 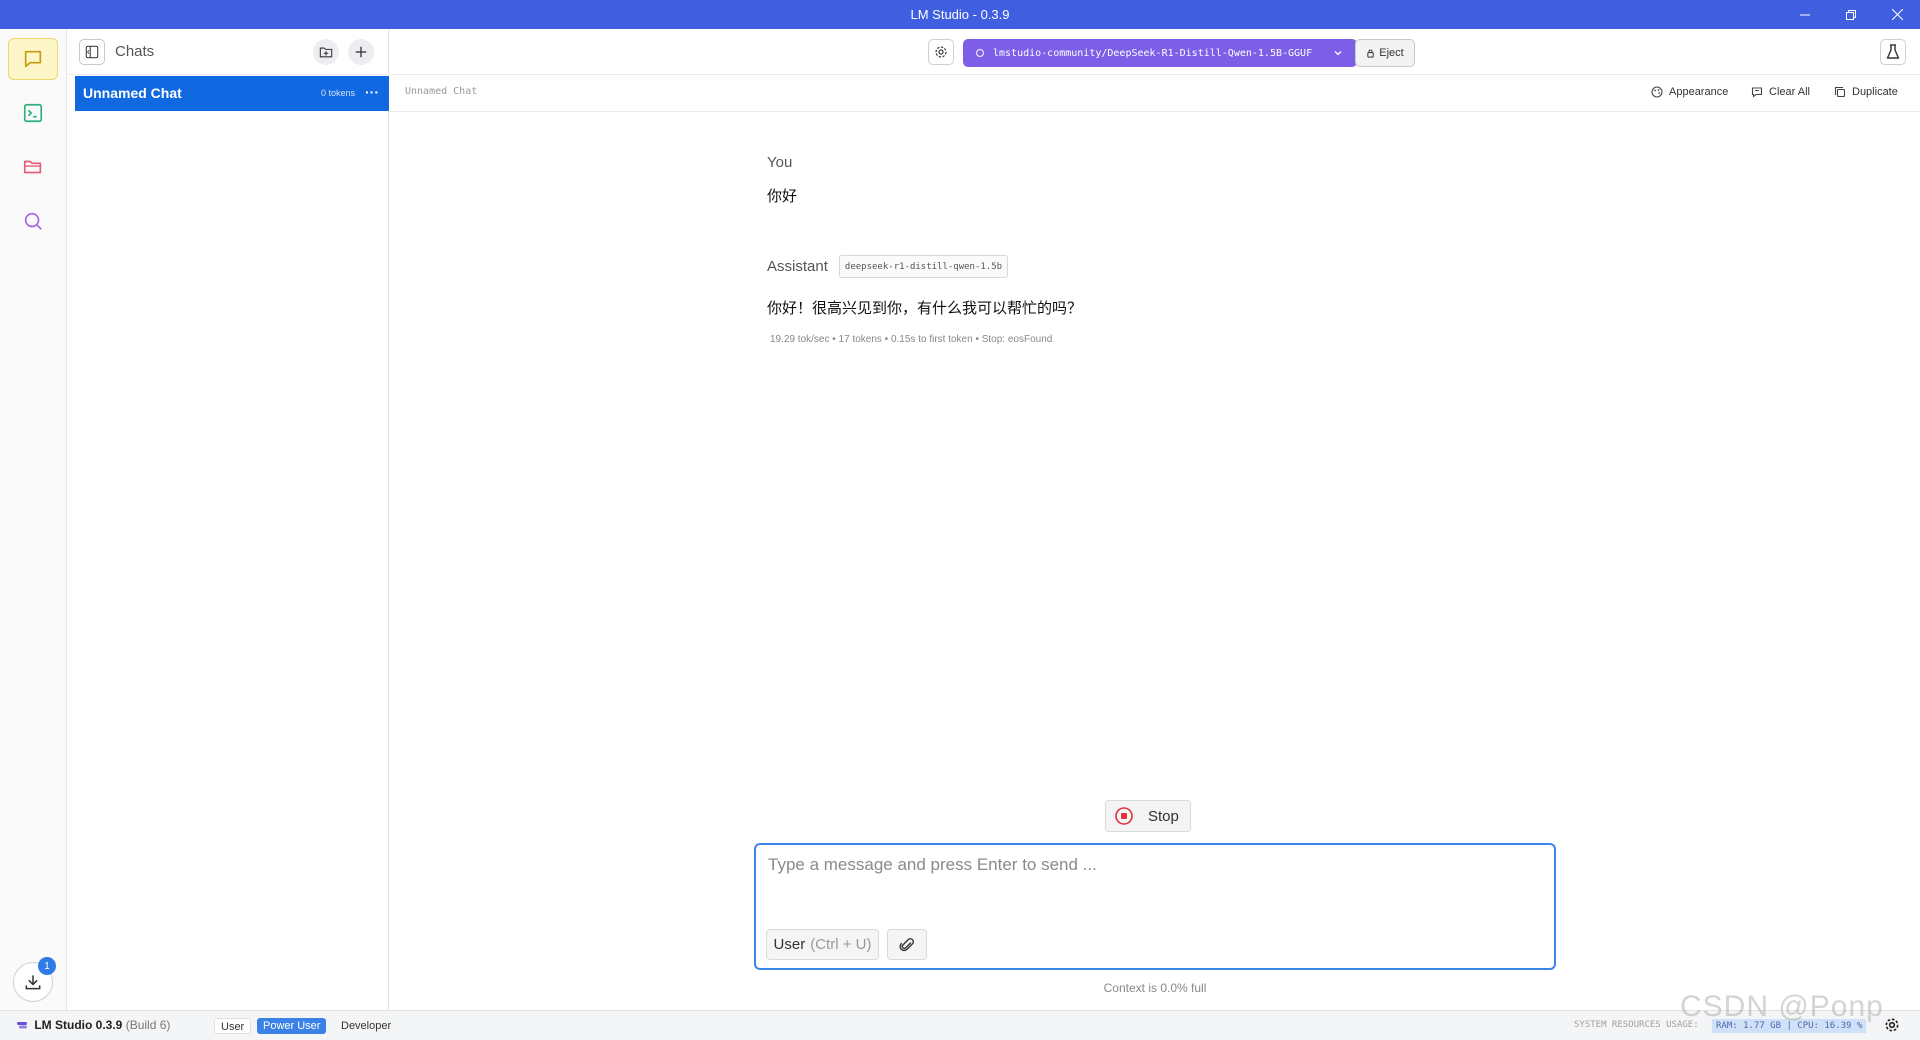 What do you see at coordinates (980, 53) in the screenshot?
I see `model-icon` at bounding box center [980, 53].